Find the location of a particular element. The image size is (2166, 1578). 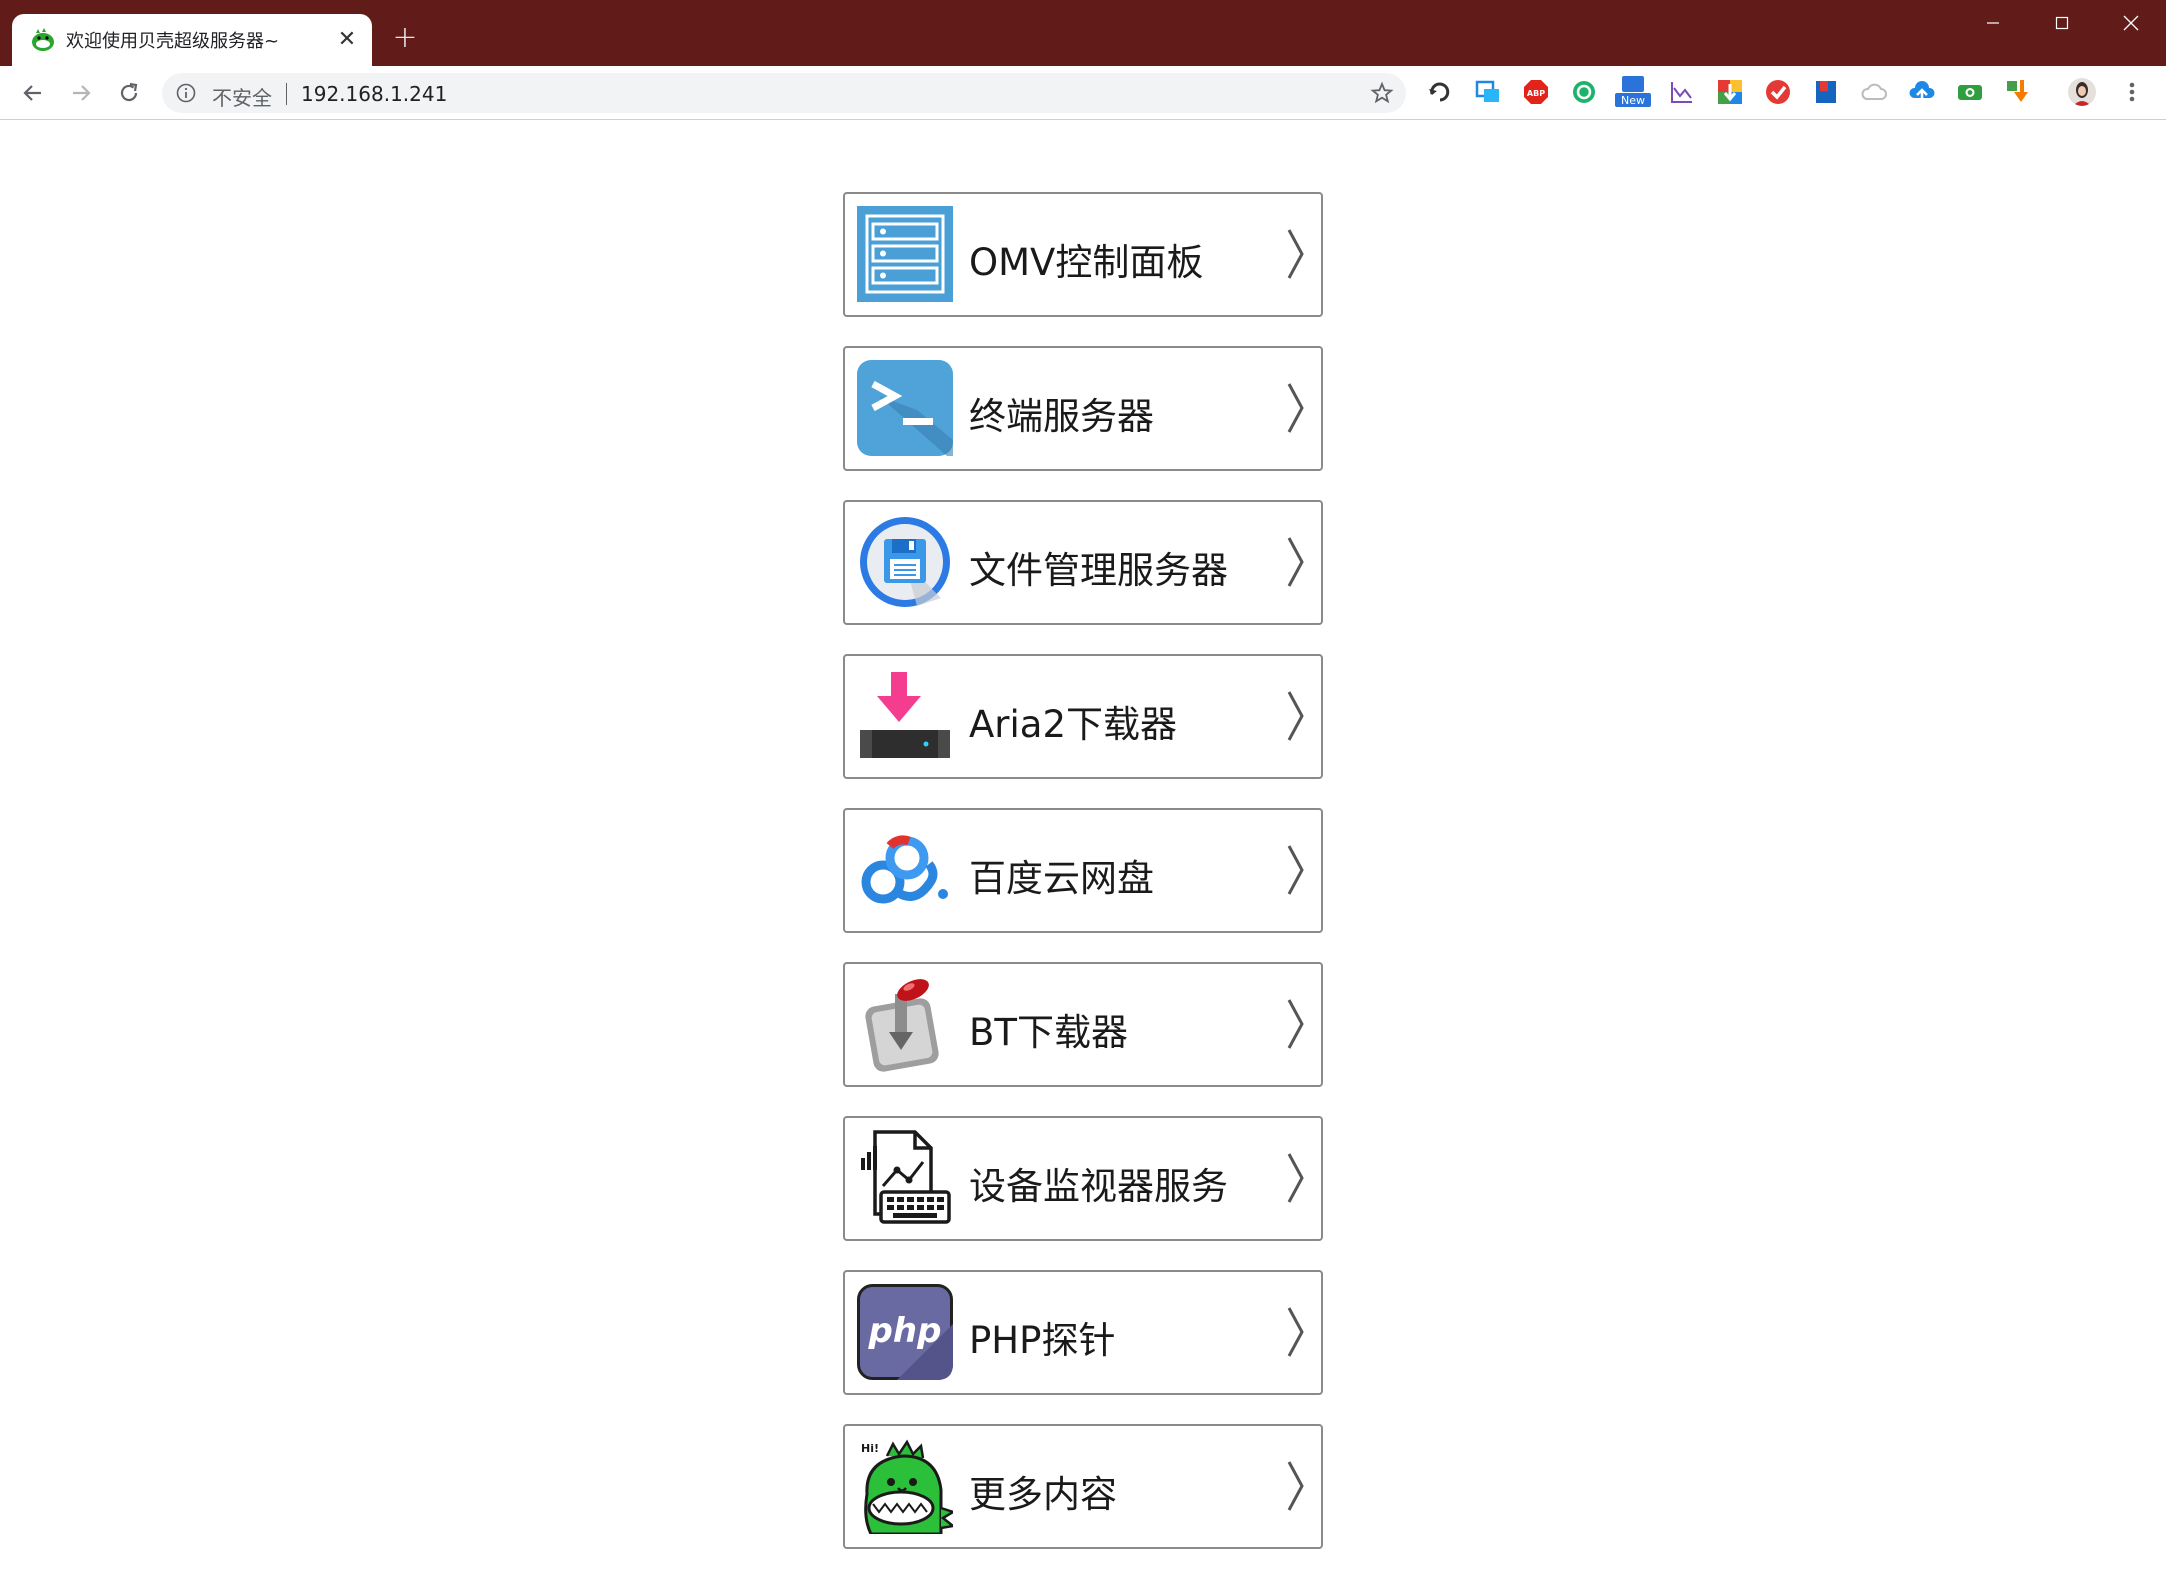

reload-icon is located at coordinates (129, 92).